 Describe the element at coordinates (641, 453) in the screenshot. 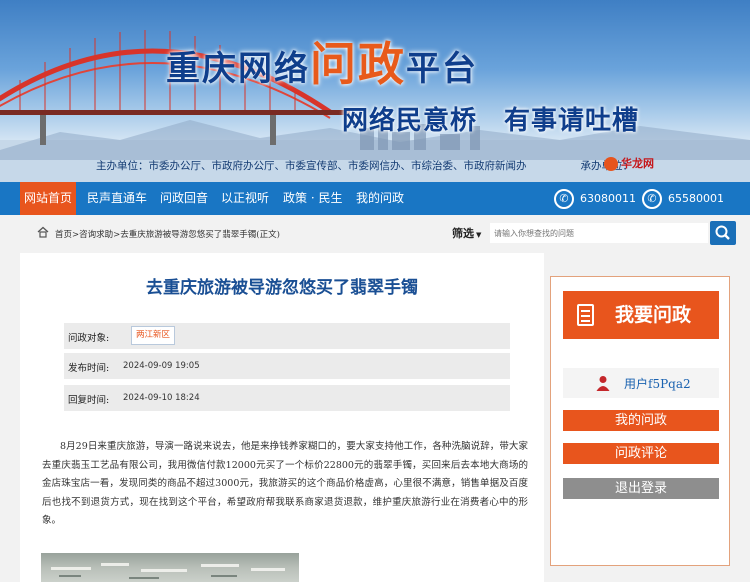

I see `comments-button: 问政评论` at that location.